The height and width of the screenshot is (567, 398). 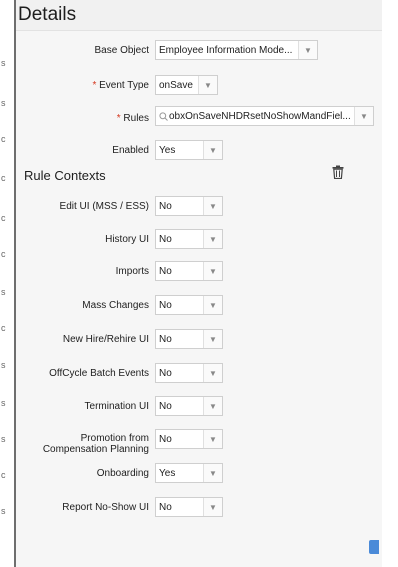 What do you see at coordinates (8, 283) in the screenshot?
I see `left-strip: s s c c c c s c s s s c s` at bounding box center [8, 283].